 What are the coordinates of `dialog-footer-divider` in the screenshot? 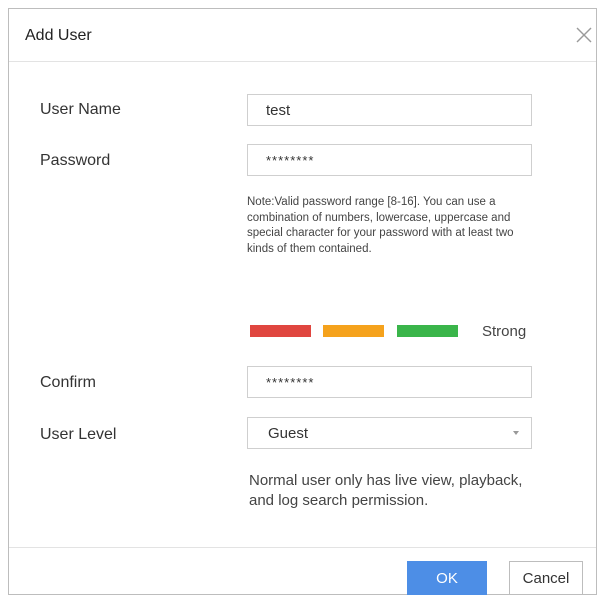 It's located at (302, 547).